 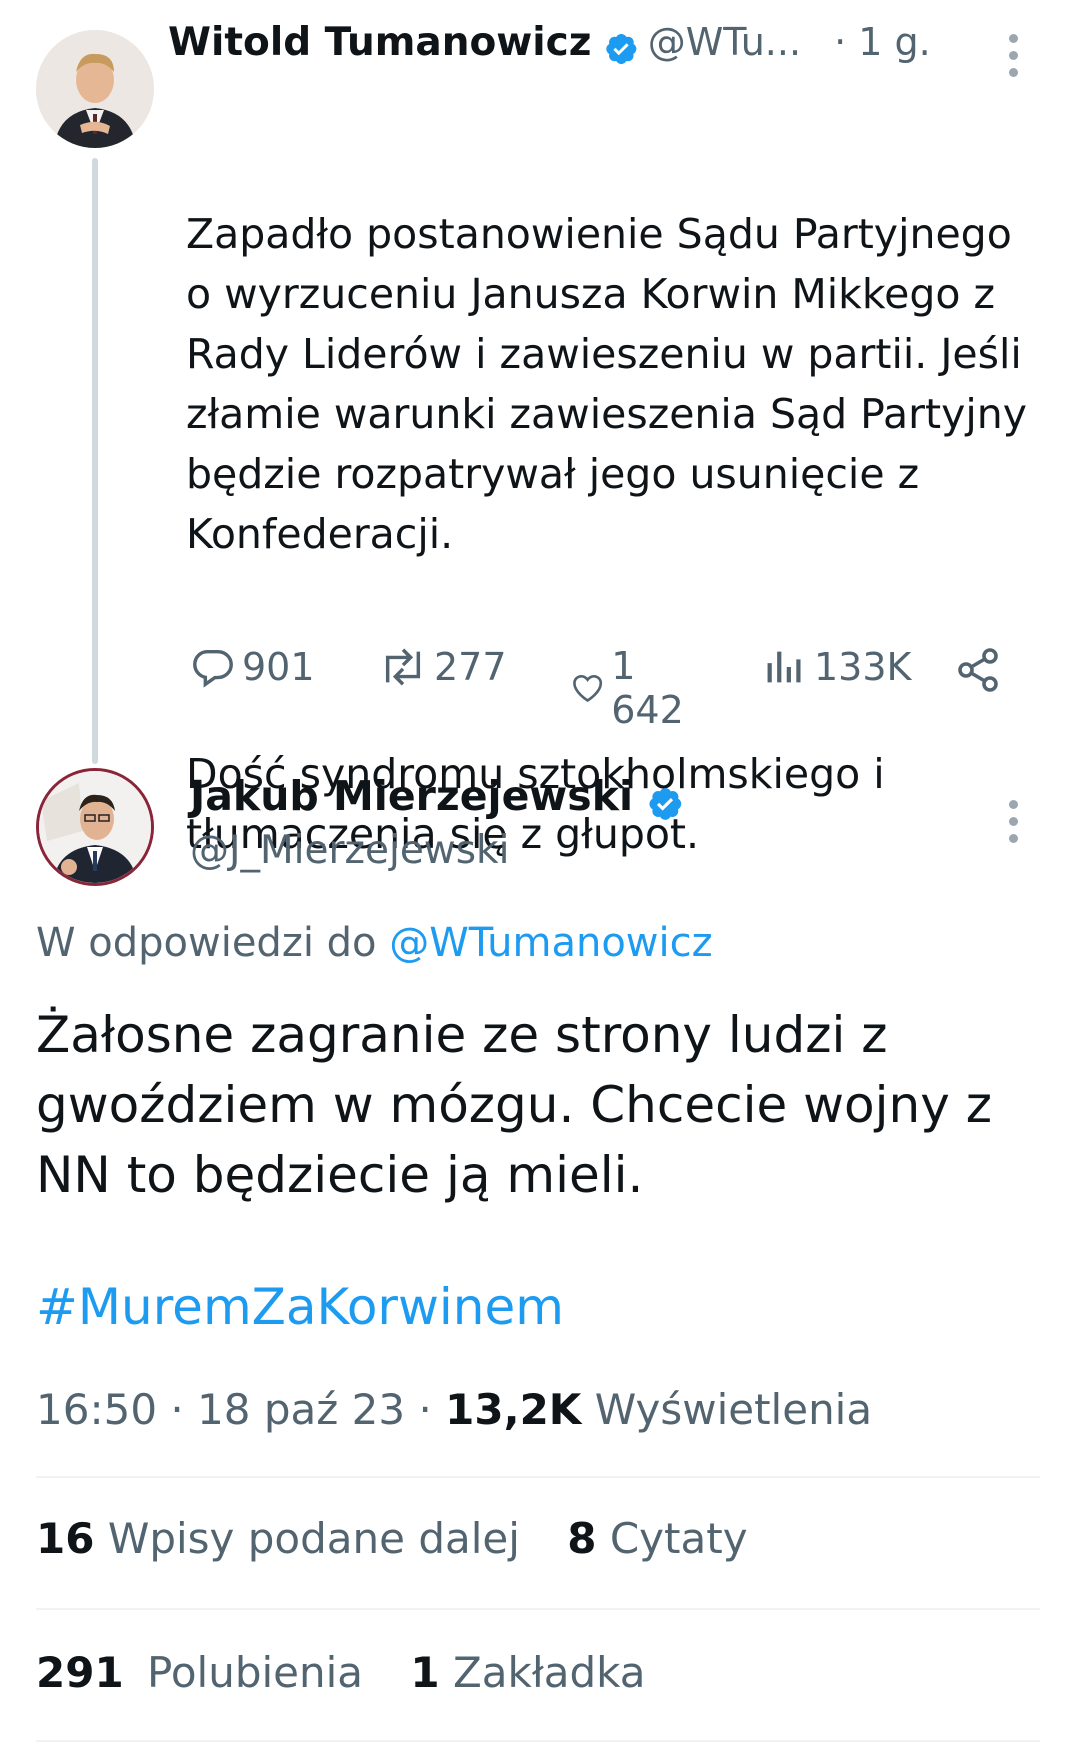 I want to click on views-count: 13,2K, so click(x=513, y=1409).